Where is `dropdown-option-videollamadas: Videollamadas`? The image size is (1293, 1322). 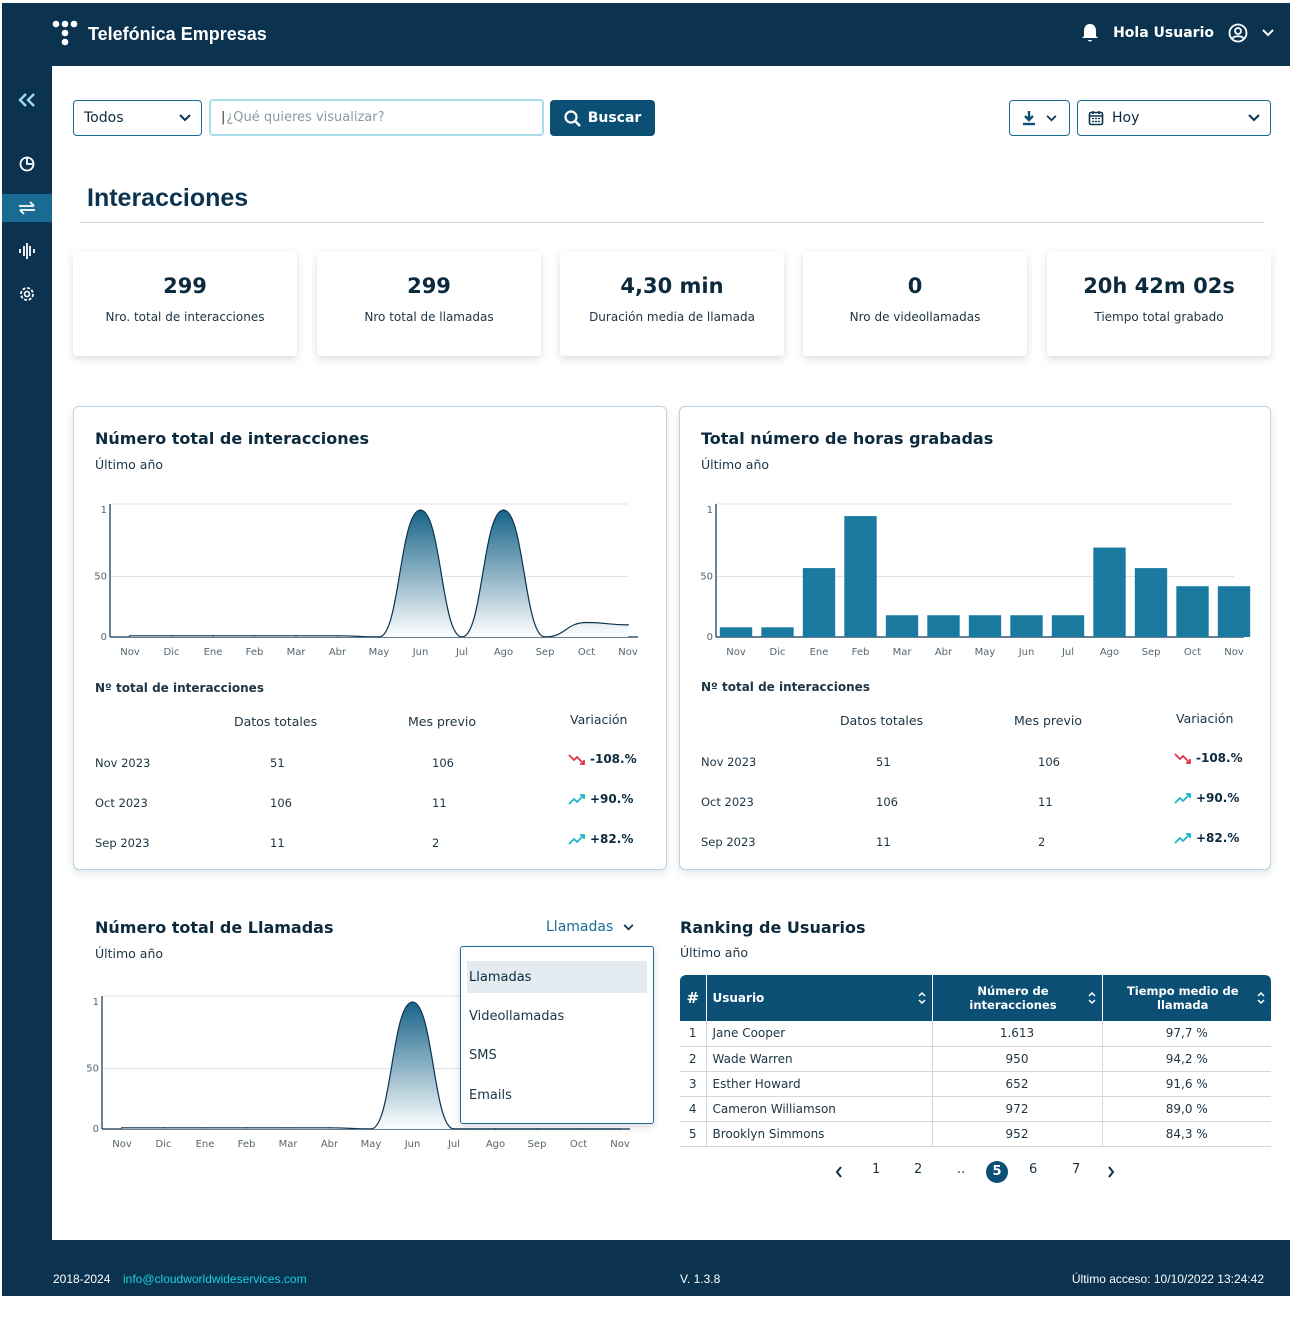 dropdown-option-videollamadas: Videollamadas is located at coordinates (557, 1016).